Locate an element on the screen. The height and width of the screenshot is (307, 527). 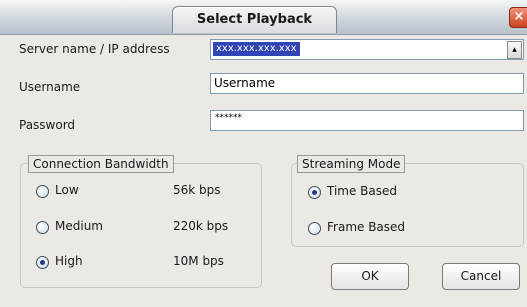
low-rate: 56k bps is located at coordinates (197, 190).